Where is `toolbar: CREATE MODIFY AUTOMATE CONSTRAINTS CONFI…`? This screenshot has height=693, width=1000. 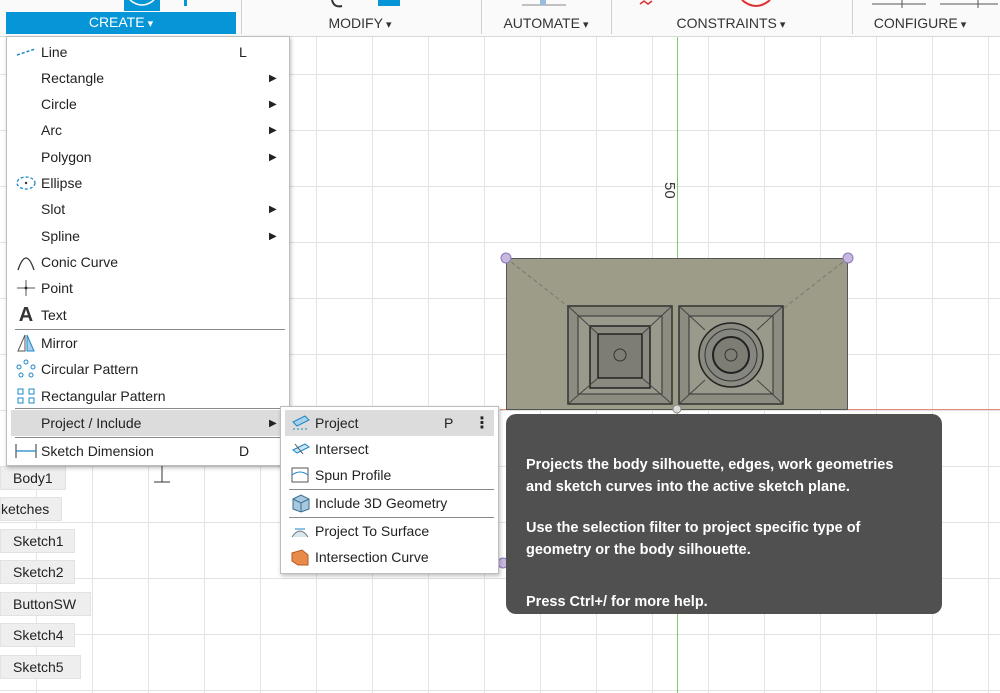
toolbar: CREATE MODIFY AUTOMATE CONSTRAINTS CONFI… is located at coordinates (500, 18).